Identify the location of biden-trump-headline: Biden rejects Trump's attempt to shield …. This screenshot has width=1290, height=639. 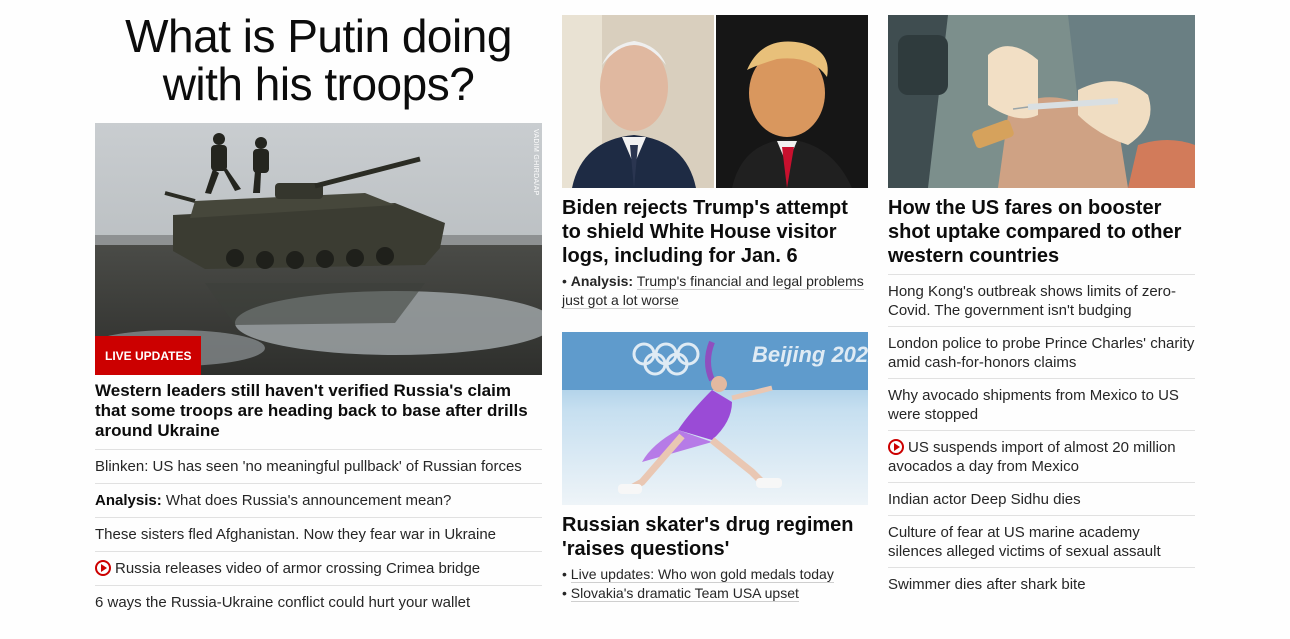
(715, 232).